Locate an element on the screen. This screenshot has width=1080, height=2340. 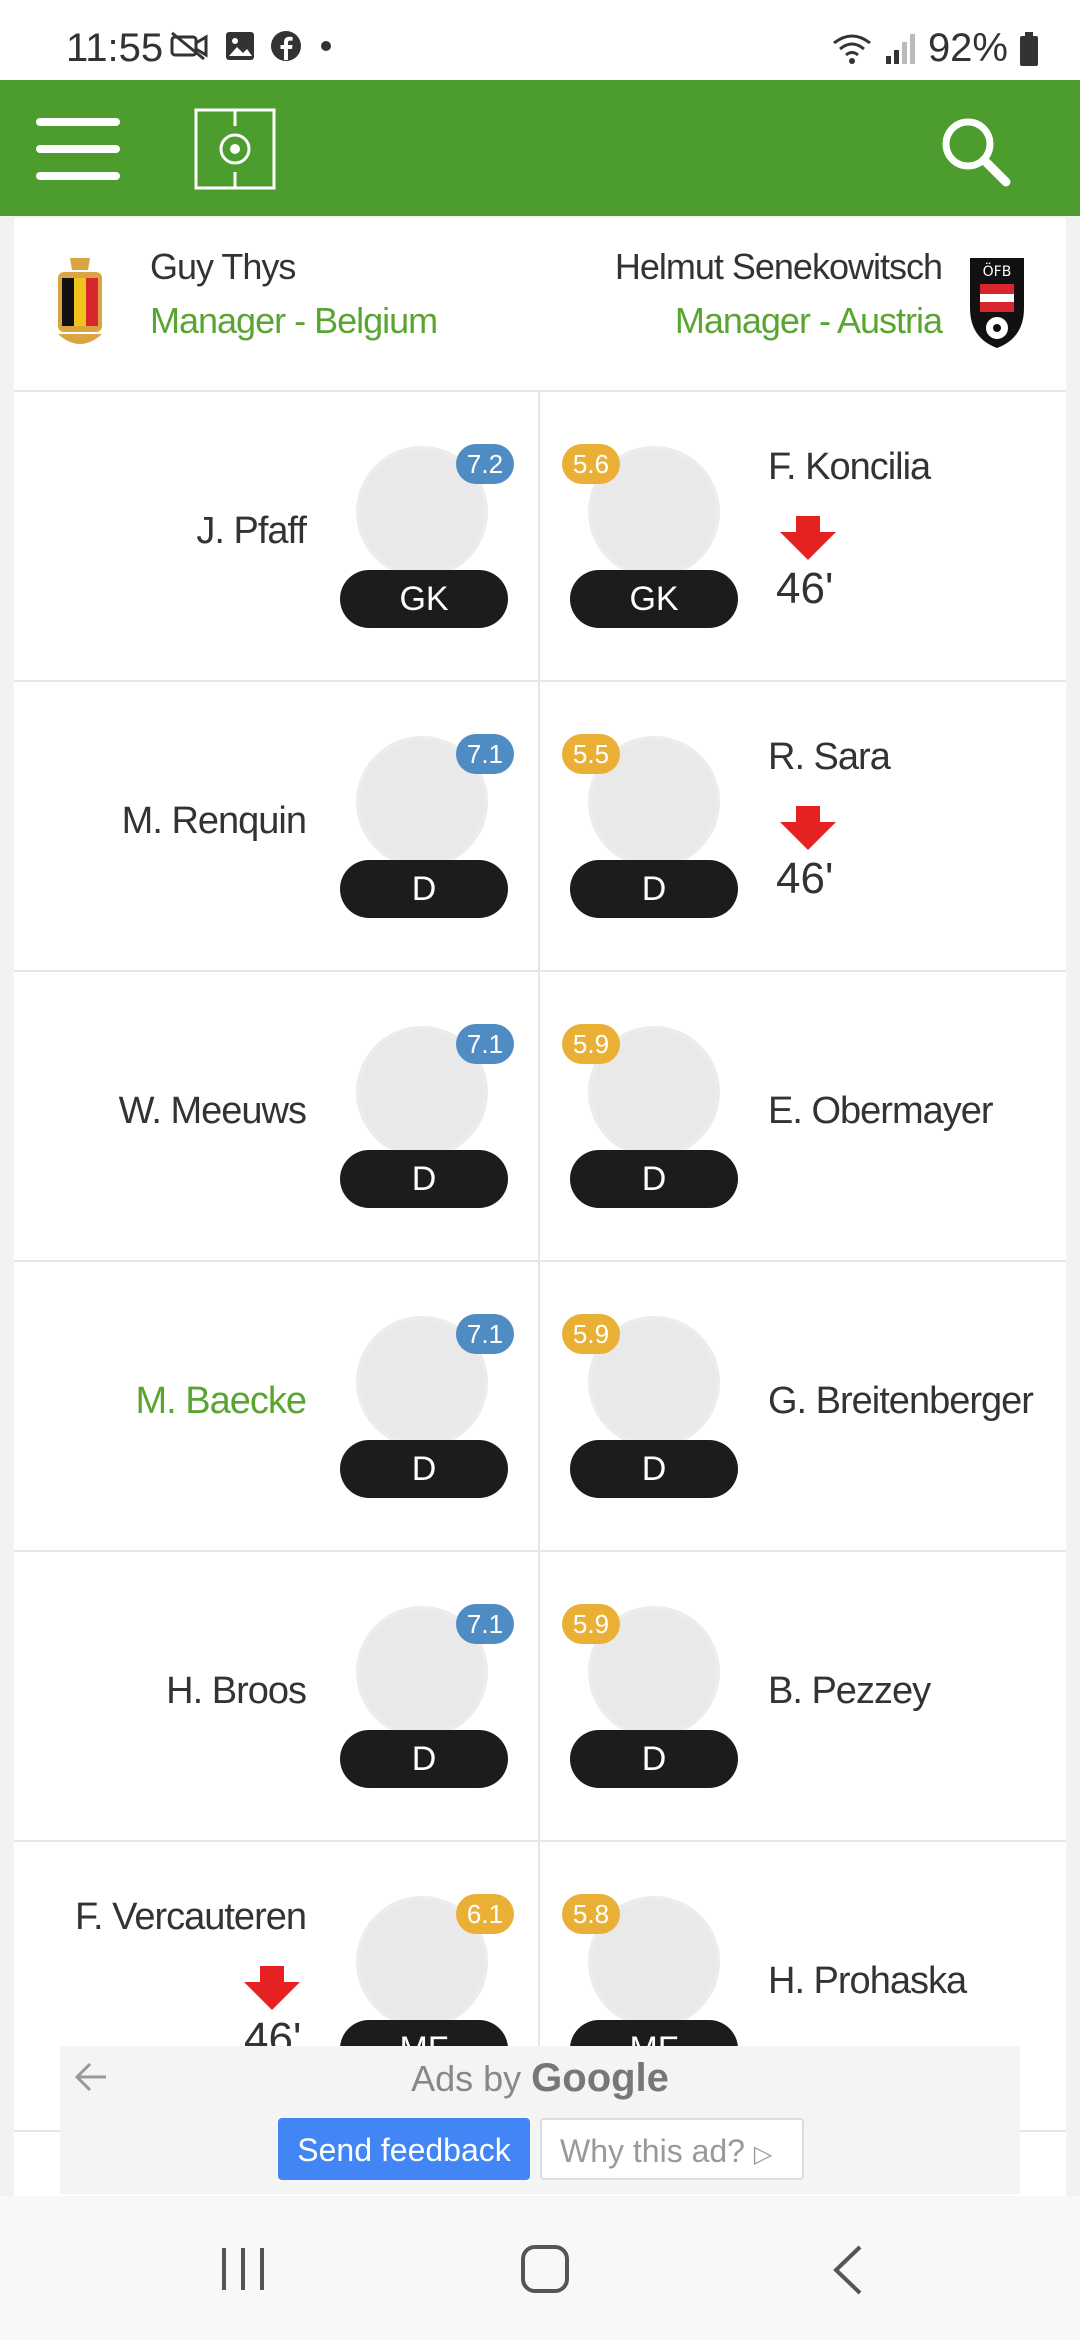
football-pitch-icon is located at coordinates (235, 149).